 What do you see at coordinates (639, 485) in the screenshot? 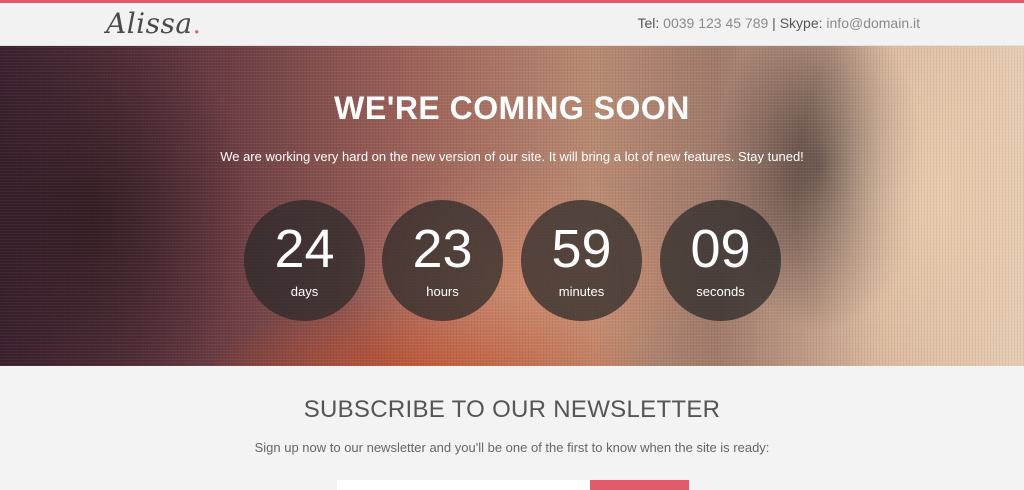
I see `newsletter-subscribe-button` at bounding box center [639, 485].